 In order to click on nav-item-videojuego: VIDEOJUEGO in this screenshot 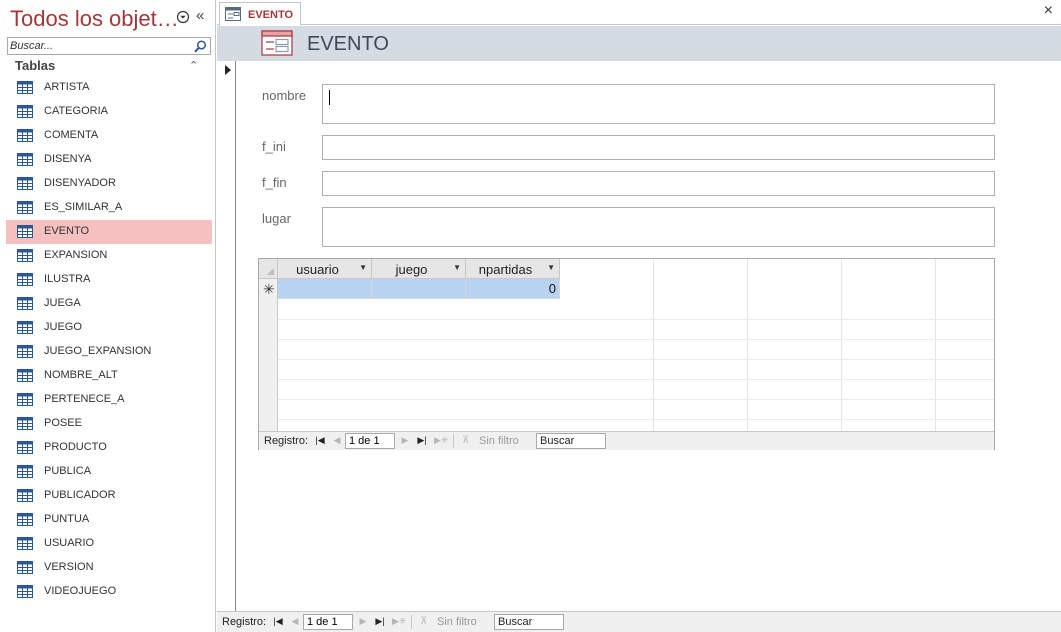, I will do `click(109, 592)`.